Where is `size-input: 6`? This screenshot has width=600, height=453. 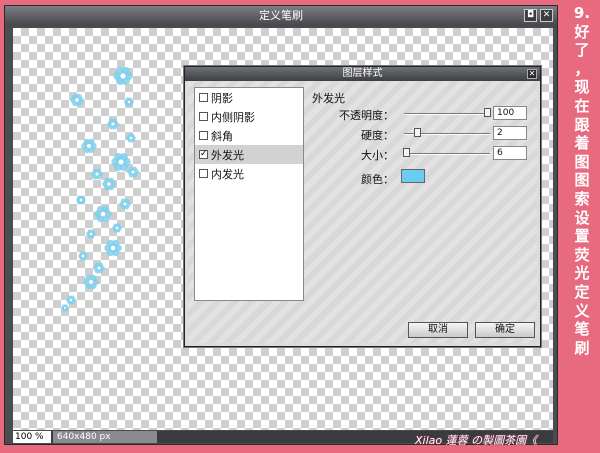
size-input: 6 is located at coordinates (510, 153).